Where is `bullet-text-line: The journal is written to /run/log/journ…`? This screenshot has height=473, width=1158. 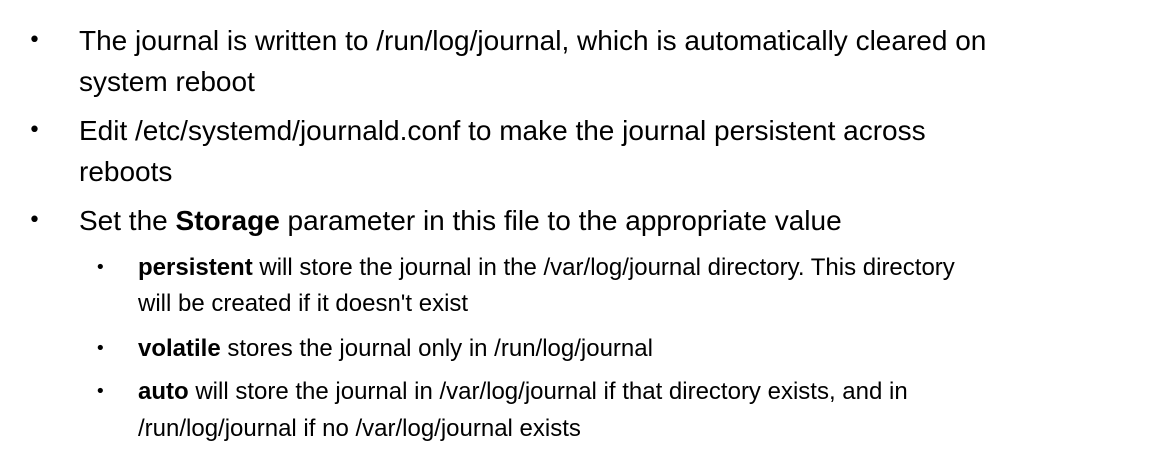 bullet-text-line: The journal is written to /run/log/journ… is located at coordinates (533, 40).